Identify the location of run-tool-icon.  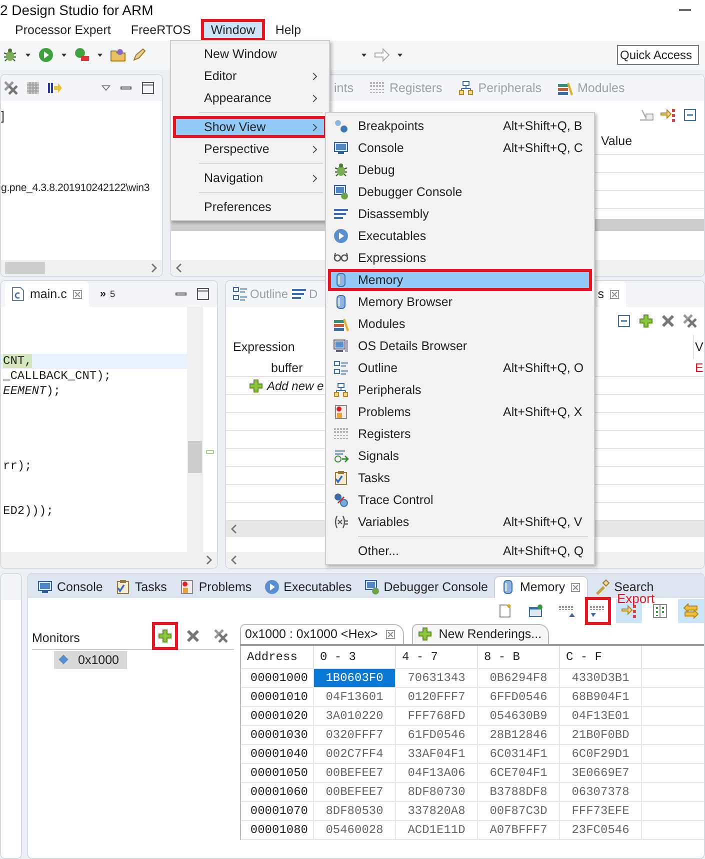
(82, 55).